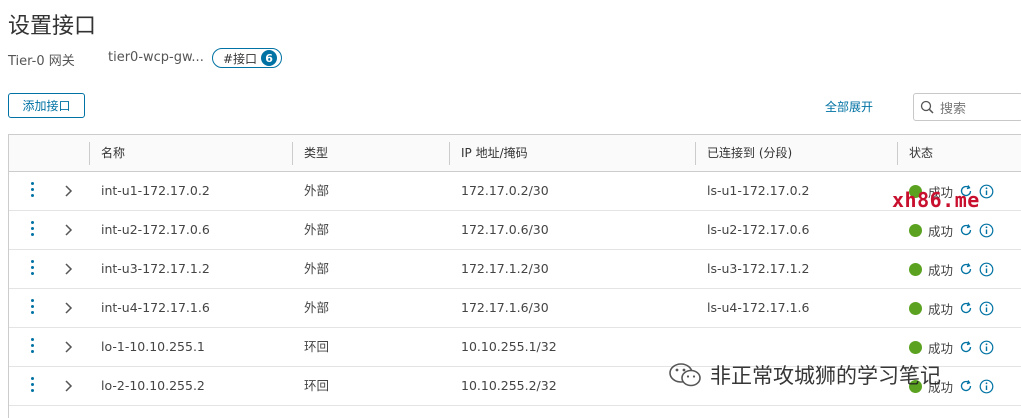 This screenshot has height=418, width=1021. Describe the element at coordinates (505, 190) in the screenshot. I see `interface-ip: 172.17.0.2/30` at that location.